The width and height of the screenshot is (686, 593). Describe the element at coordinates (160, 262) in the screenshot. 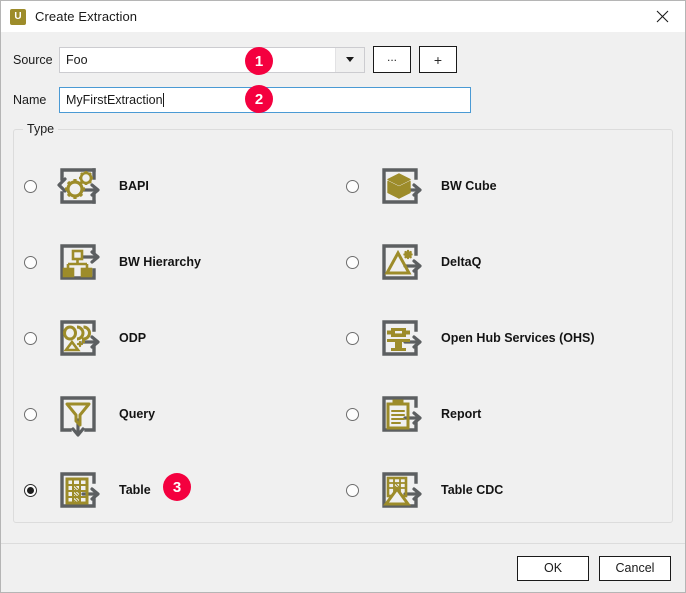

I see `type-option-label: BW Hierarchy` at that location.